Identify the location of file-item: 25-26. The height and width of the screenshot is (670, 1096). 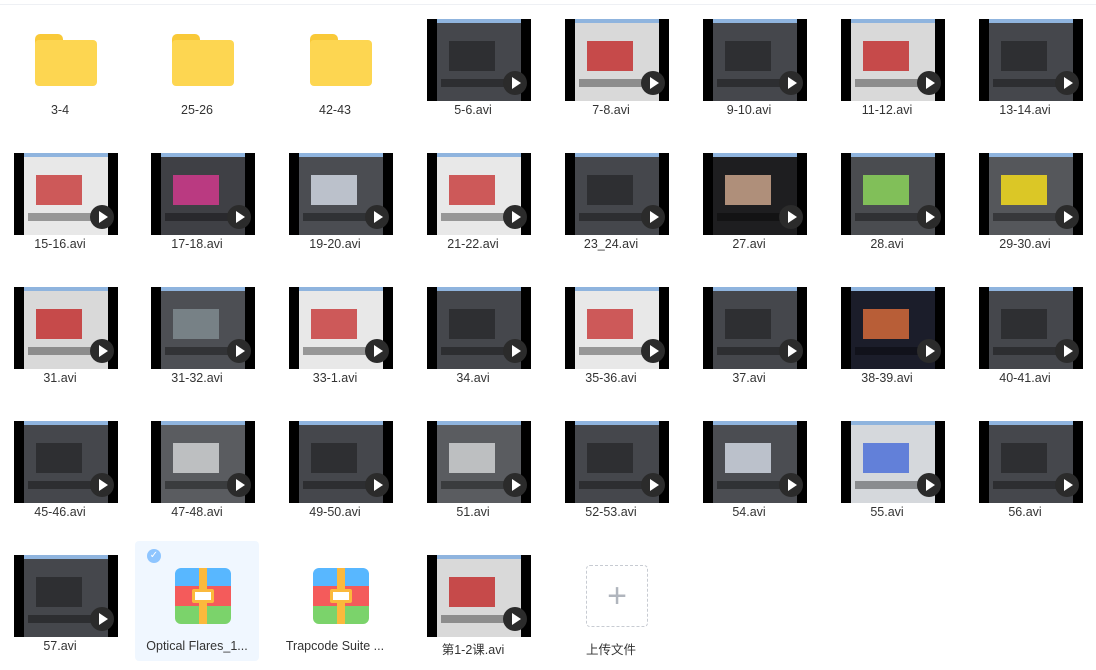
(197, 65).